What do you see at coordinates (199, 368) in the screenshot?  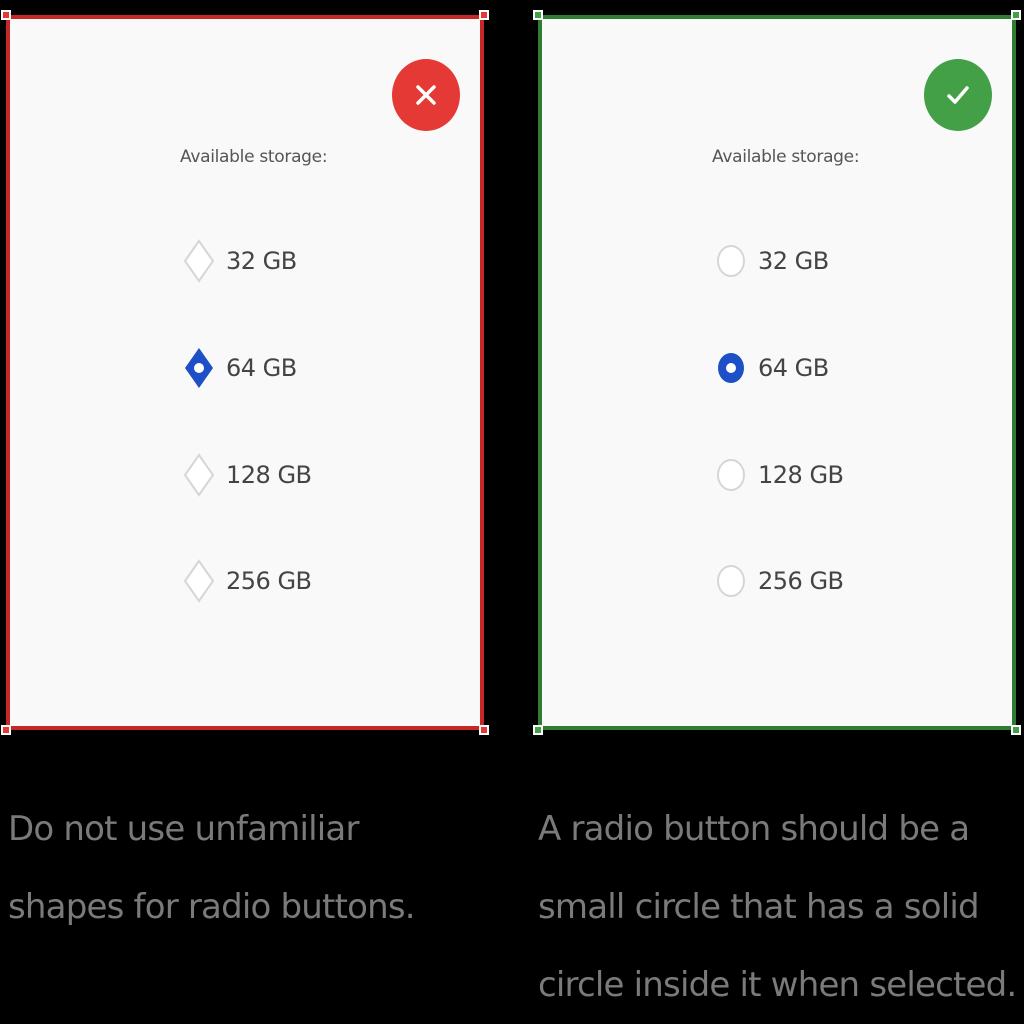 I see `diamond-radio-selected-icon` at bounding box center [199, 368].